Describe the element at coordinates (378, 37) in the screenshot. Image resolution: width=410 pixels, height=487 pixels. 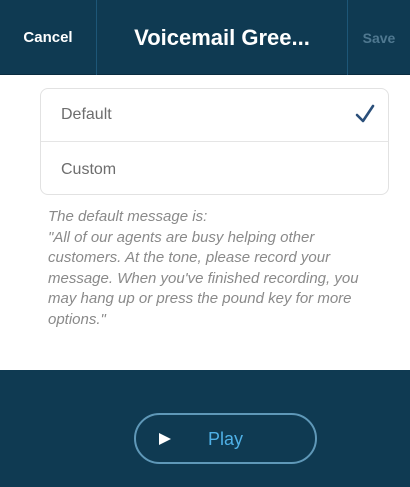
I see `save-button: Save` at that location.